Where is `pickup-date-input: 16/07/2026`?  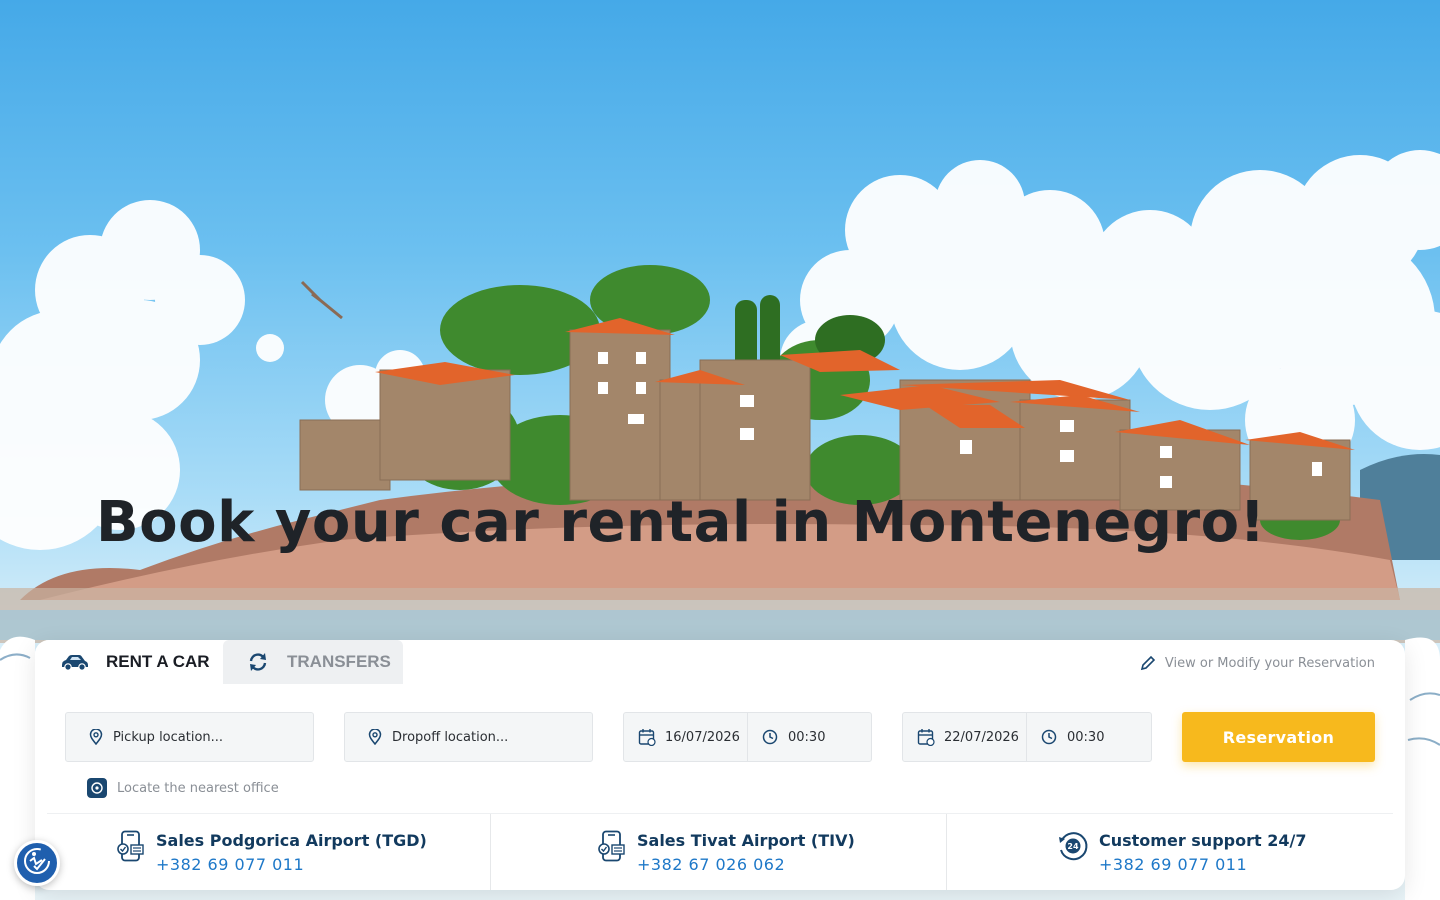 pickup-date-input: 16/07/2026 is located at coordinates (686, 737).